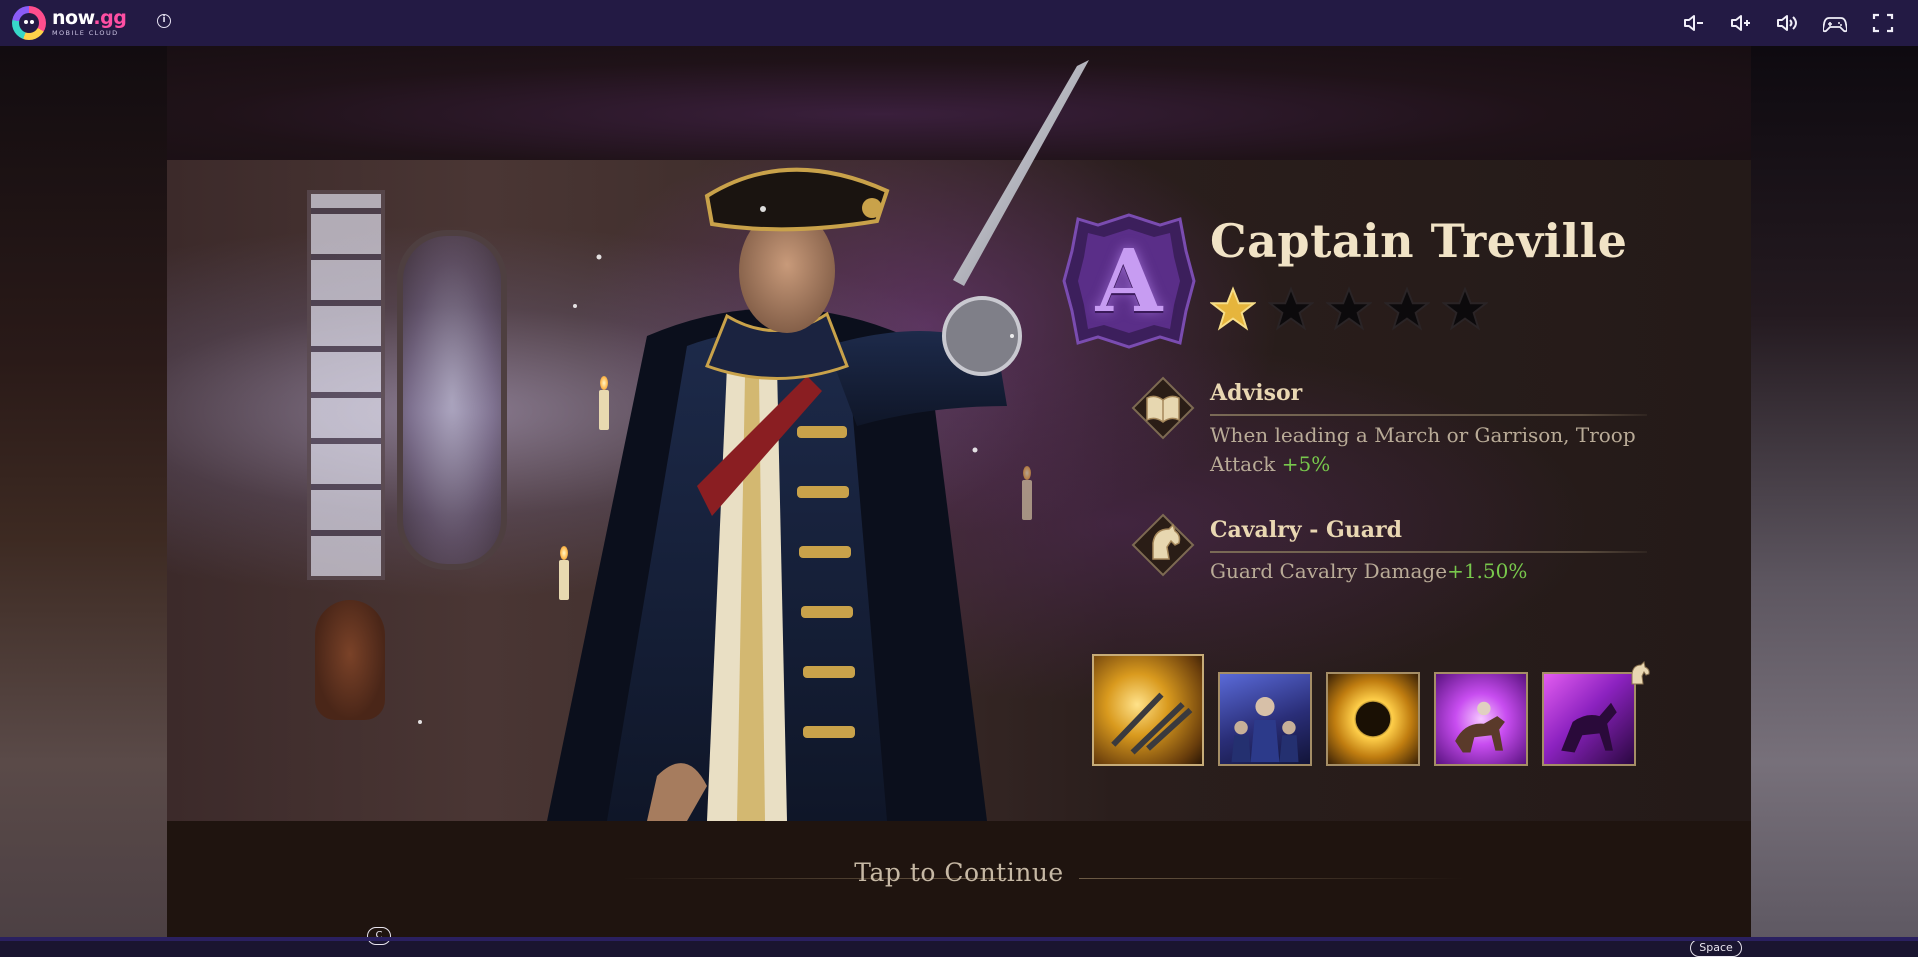  Describe the element at coordinates (85, 33) in the screenshot. I see `logo-subtitle: MOBILE CLOUD` at that location.